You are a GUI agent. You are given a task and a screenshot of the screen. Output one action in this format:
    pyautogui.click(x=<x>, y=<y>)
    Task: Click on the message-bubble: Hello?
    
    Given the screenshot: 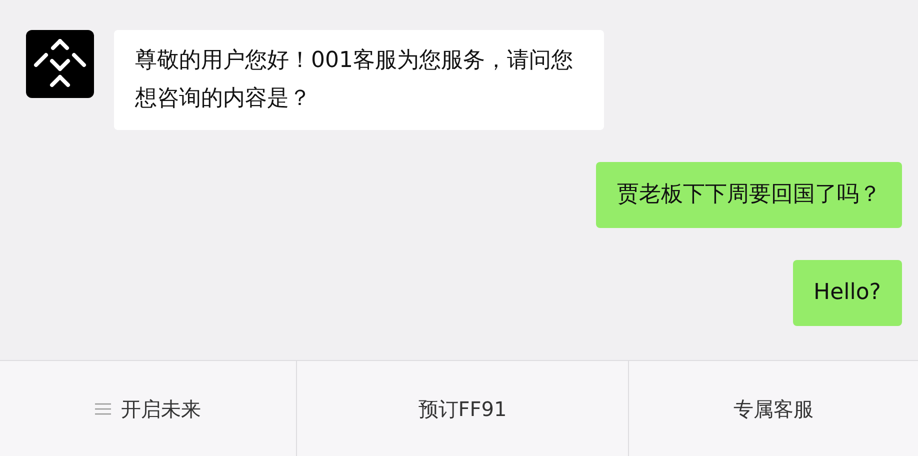 What is the action you would take?
    pyautogui.click(x=847, y=293)
    